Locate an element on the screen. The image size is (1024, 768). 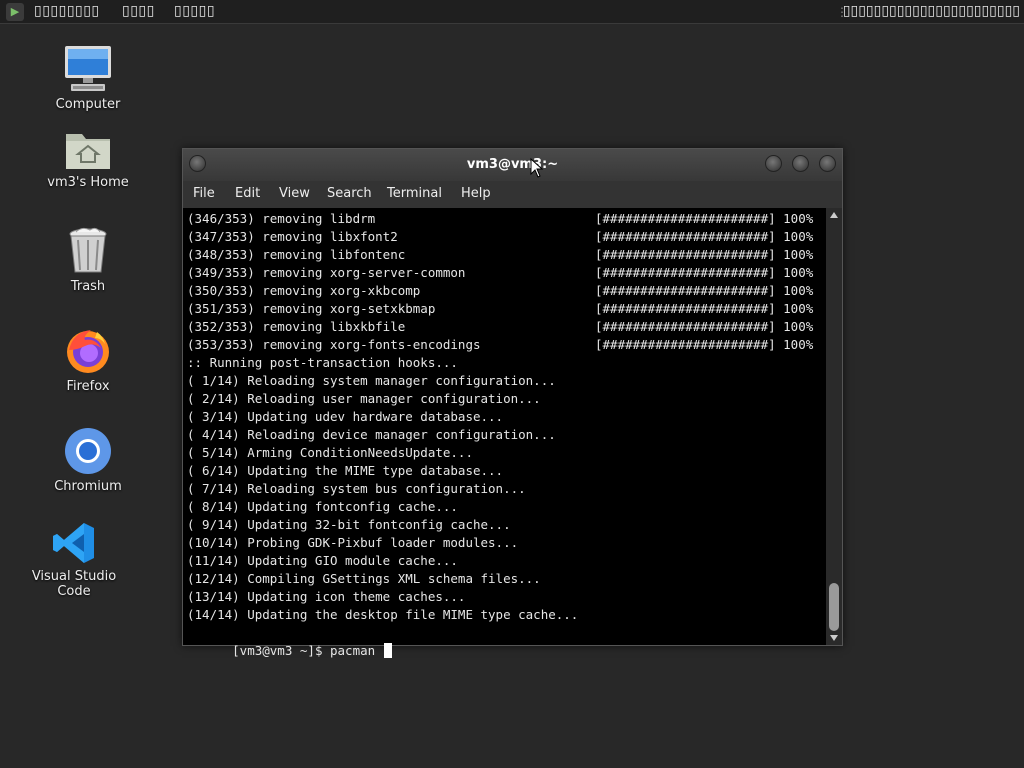
system-menu: ▯▯▯▯▯ is located at coordinates (194, 11).